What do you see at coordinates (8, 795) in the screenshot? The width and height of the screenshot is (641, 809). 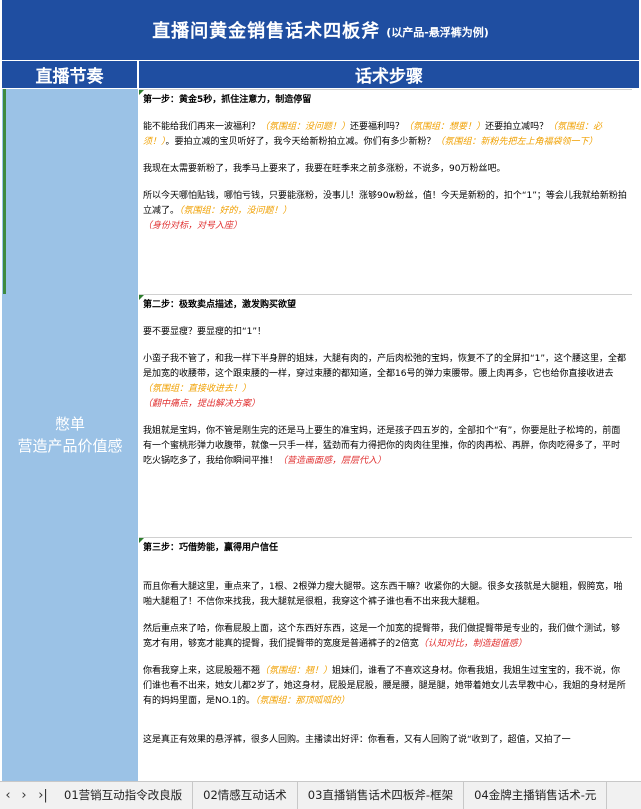 I see `tab-scroll-prev-button: ‹` at bounding box center [8, 795].